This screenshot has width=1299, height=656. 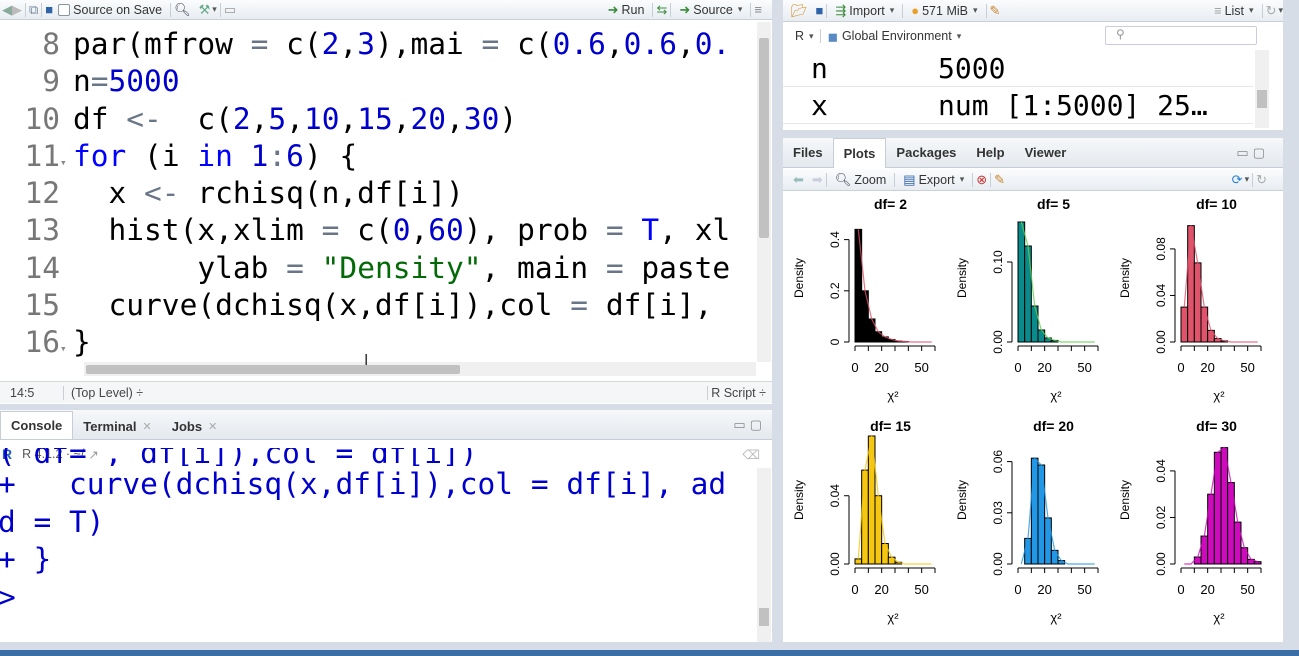 I want to click on line-number: 15, so click(x=42, y=305).